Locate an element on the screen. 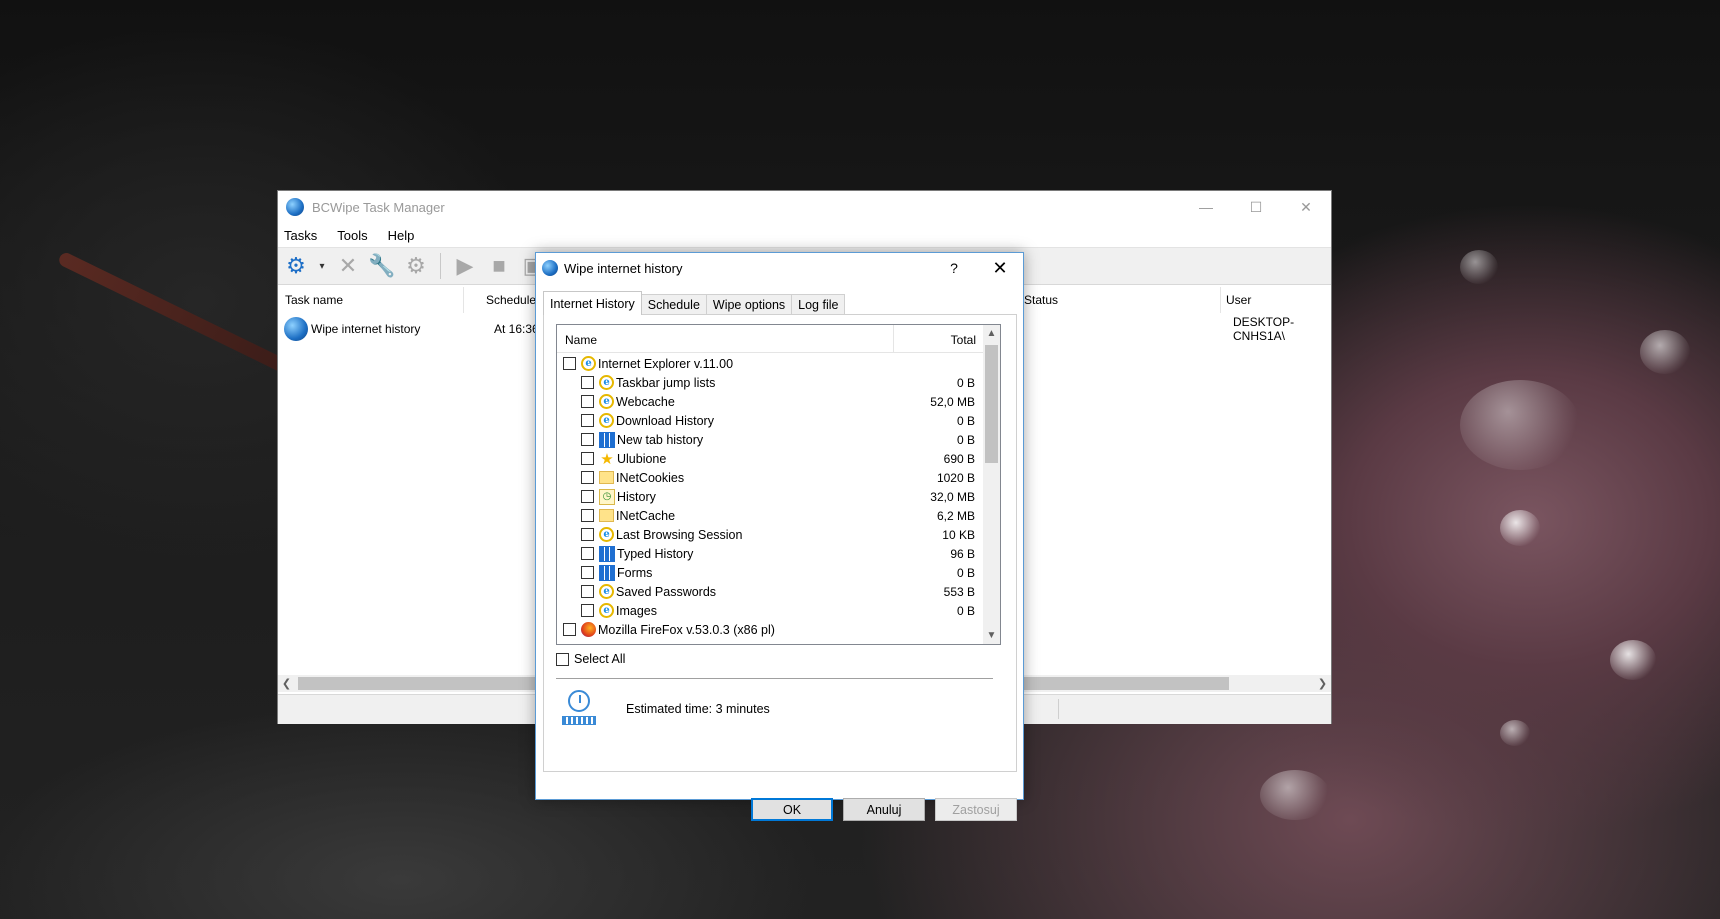 This screenshot has height=919, width=1720. tree-item: Mozilla FireFox v.53.0.3 (x86 pl) is located at coordinates (773, 629).